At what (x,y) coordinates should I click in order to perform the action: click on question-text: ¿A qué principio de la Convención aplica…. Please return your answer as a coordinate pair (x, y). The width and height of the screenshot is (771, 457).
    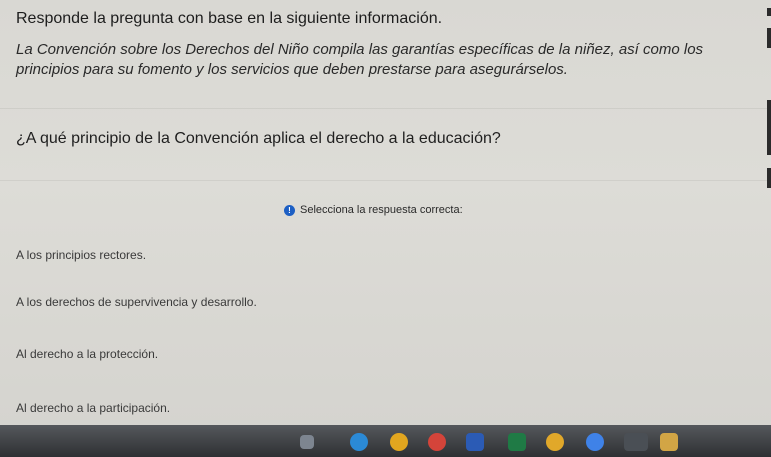
    Looking at the image, I should click on (258, 138).